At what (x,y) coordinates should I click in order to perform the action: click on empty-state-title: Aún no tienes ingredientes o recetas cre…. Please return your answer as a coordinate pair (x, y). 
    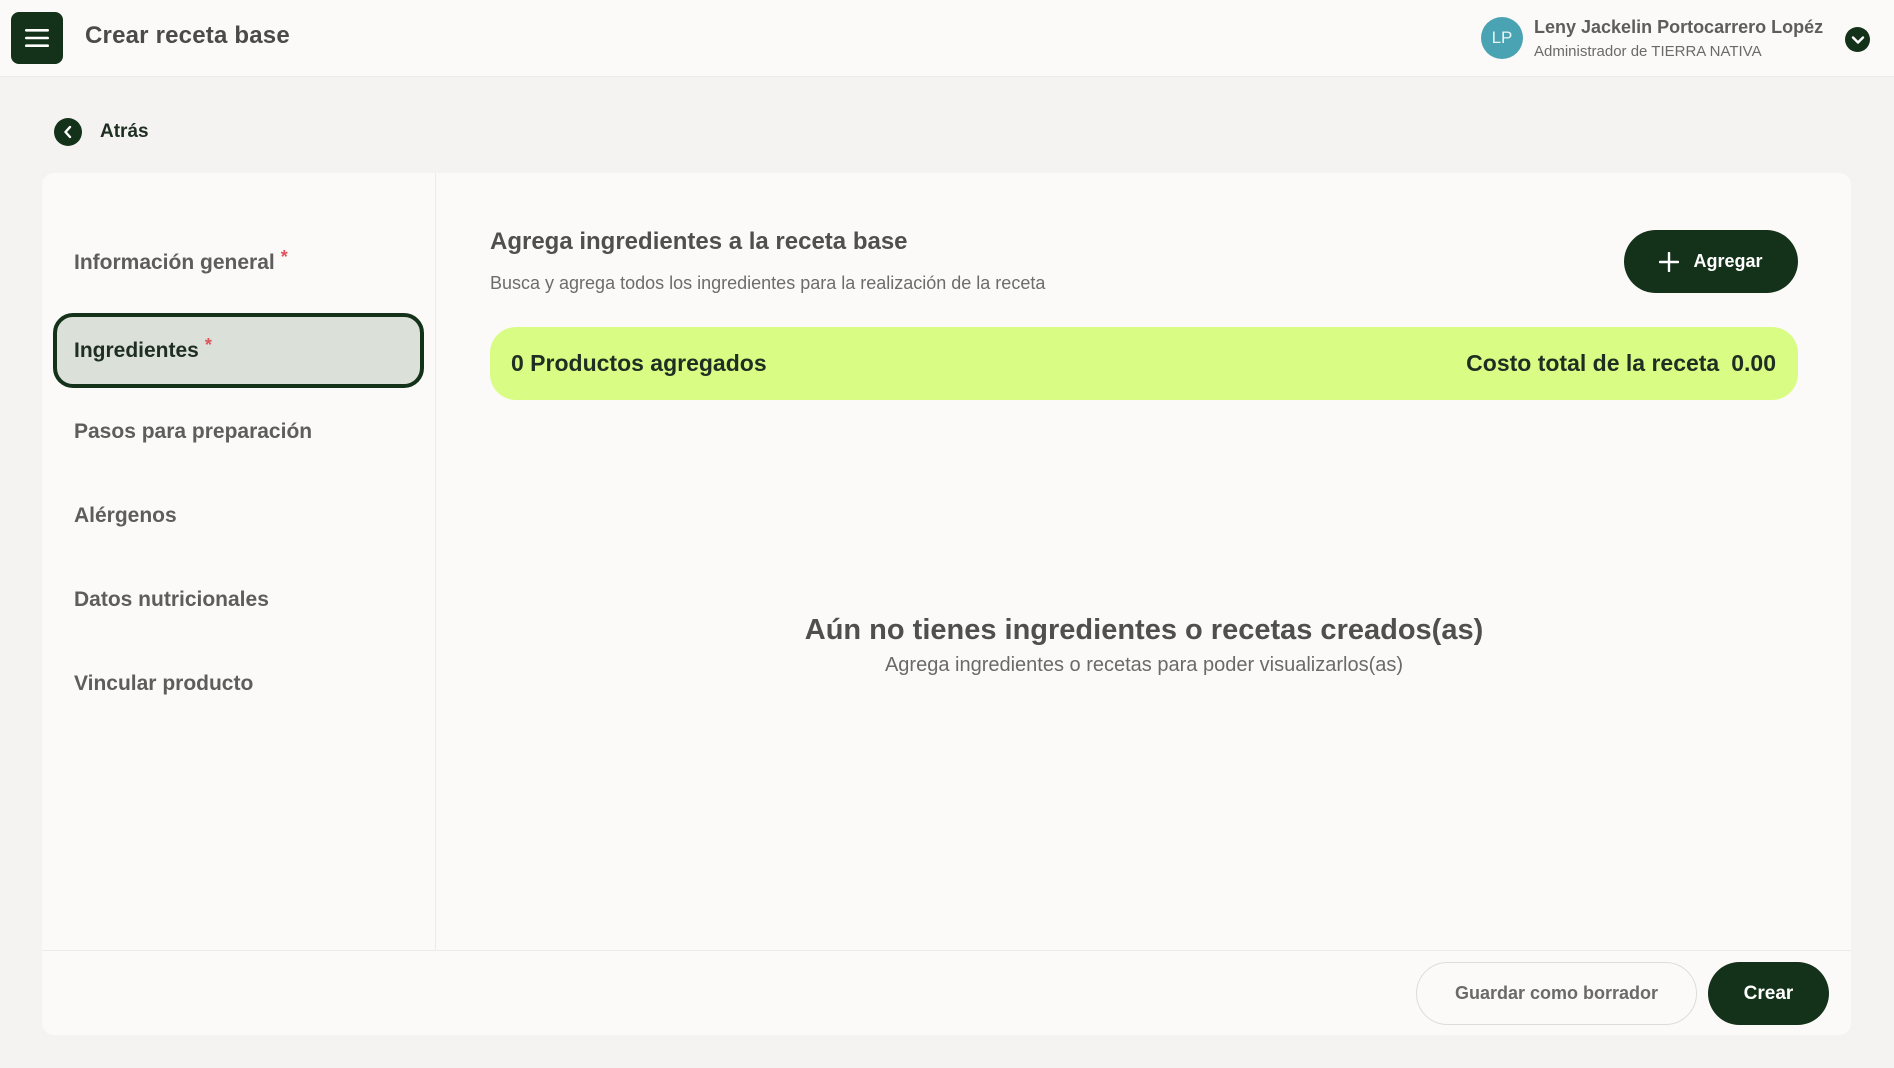
    Looking at the image, I should click on (1144, 630).